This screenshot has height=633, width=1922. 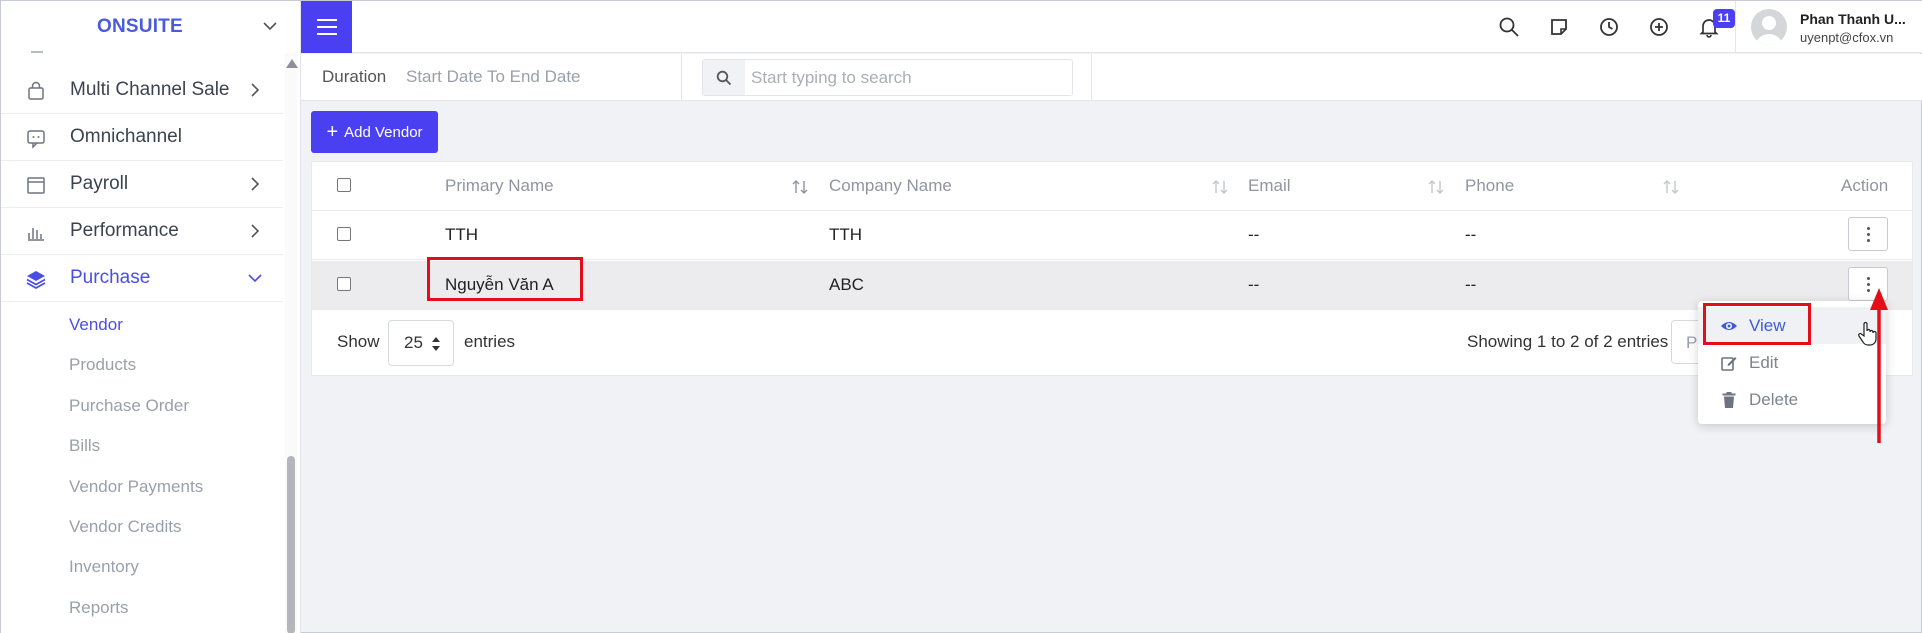 What do you see at coordinates (1865, 185) in the screenshot?
I see `column-header-action: Action` at bounding box center [1865, 185].